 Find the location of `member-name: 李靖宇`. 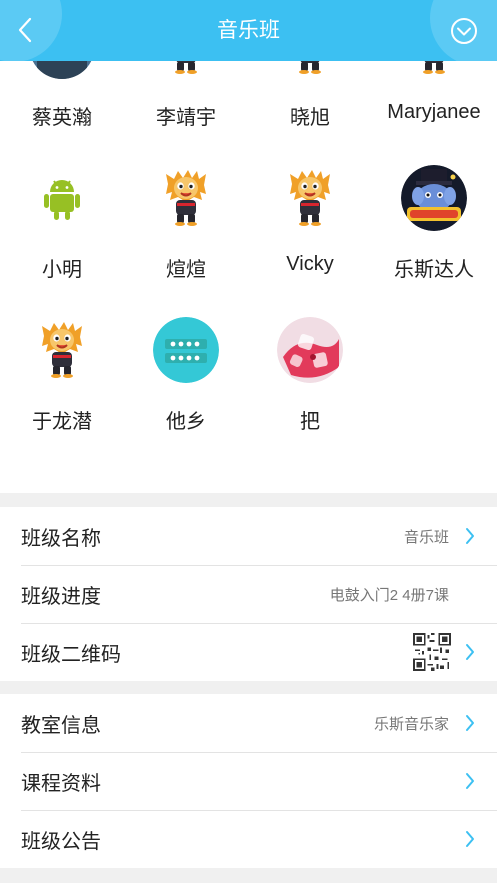

member-name: 李靖宇 is located at coordinates (186, 118).